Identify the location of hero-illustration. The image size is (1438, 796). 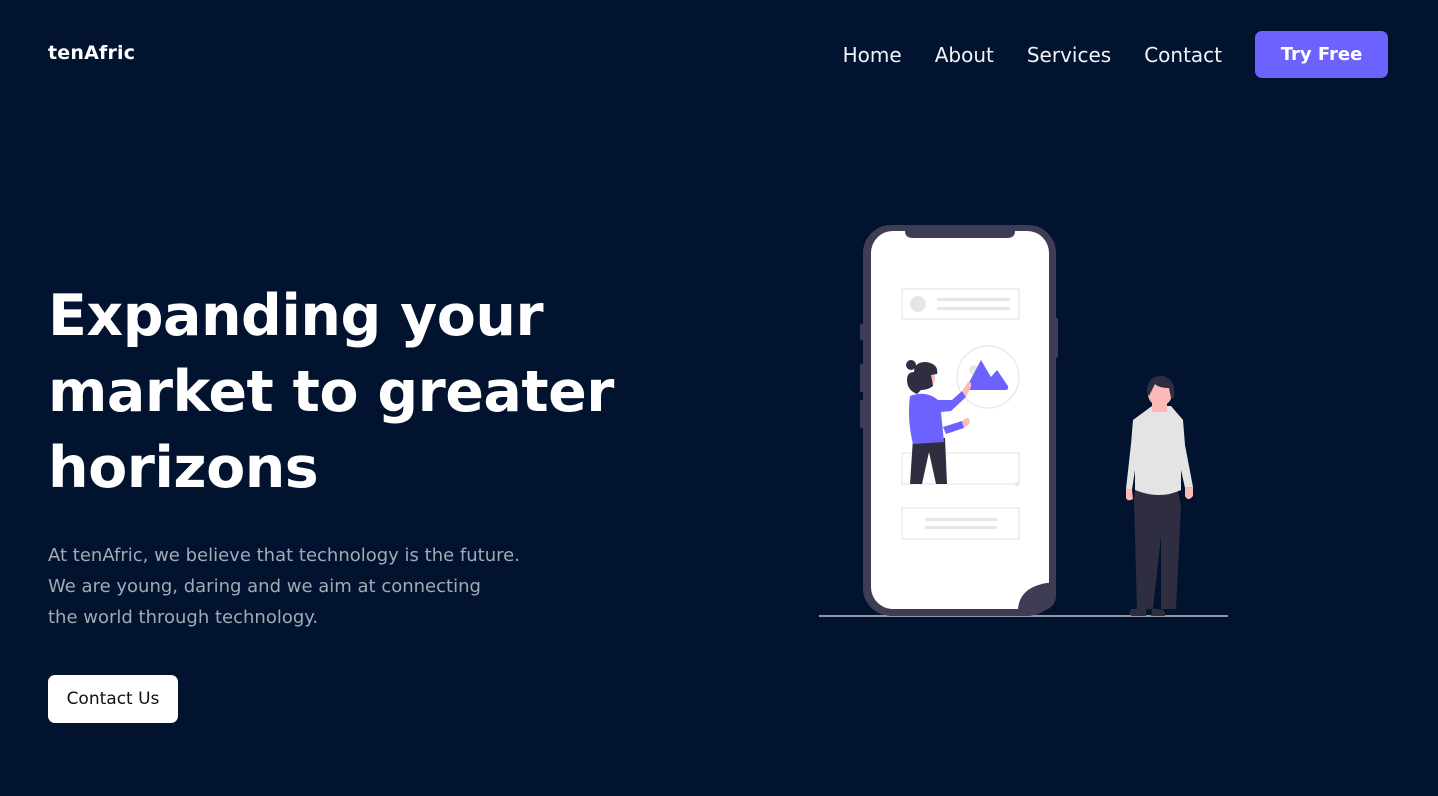
(1023, 421).